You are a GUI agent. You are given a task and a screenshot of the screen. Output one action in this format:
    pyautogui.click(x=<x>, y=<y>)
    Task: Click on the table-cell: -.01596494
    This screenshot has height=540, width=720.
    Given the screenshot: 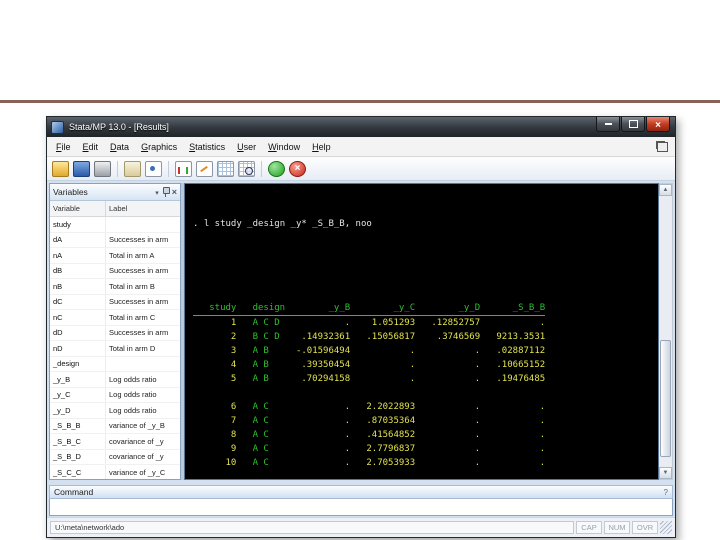 What is the action you would take?
    pyautogui.click(x=323, y=351)
    